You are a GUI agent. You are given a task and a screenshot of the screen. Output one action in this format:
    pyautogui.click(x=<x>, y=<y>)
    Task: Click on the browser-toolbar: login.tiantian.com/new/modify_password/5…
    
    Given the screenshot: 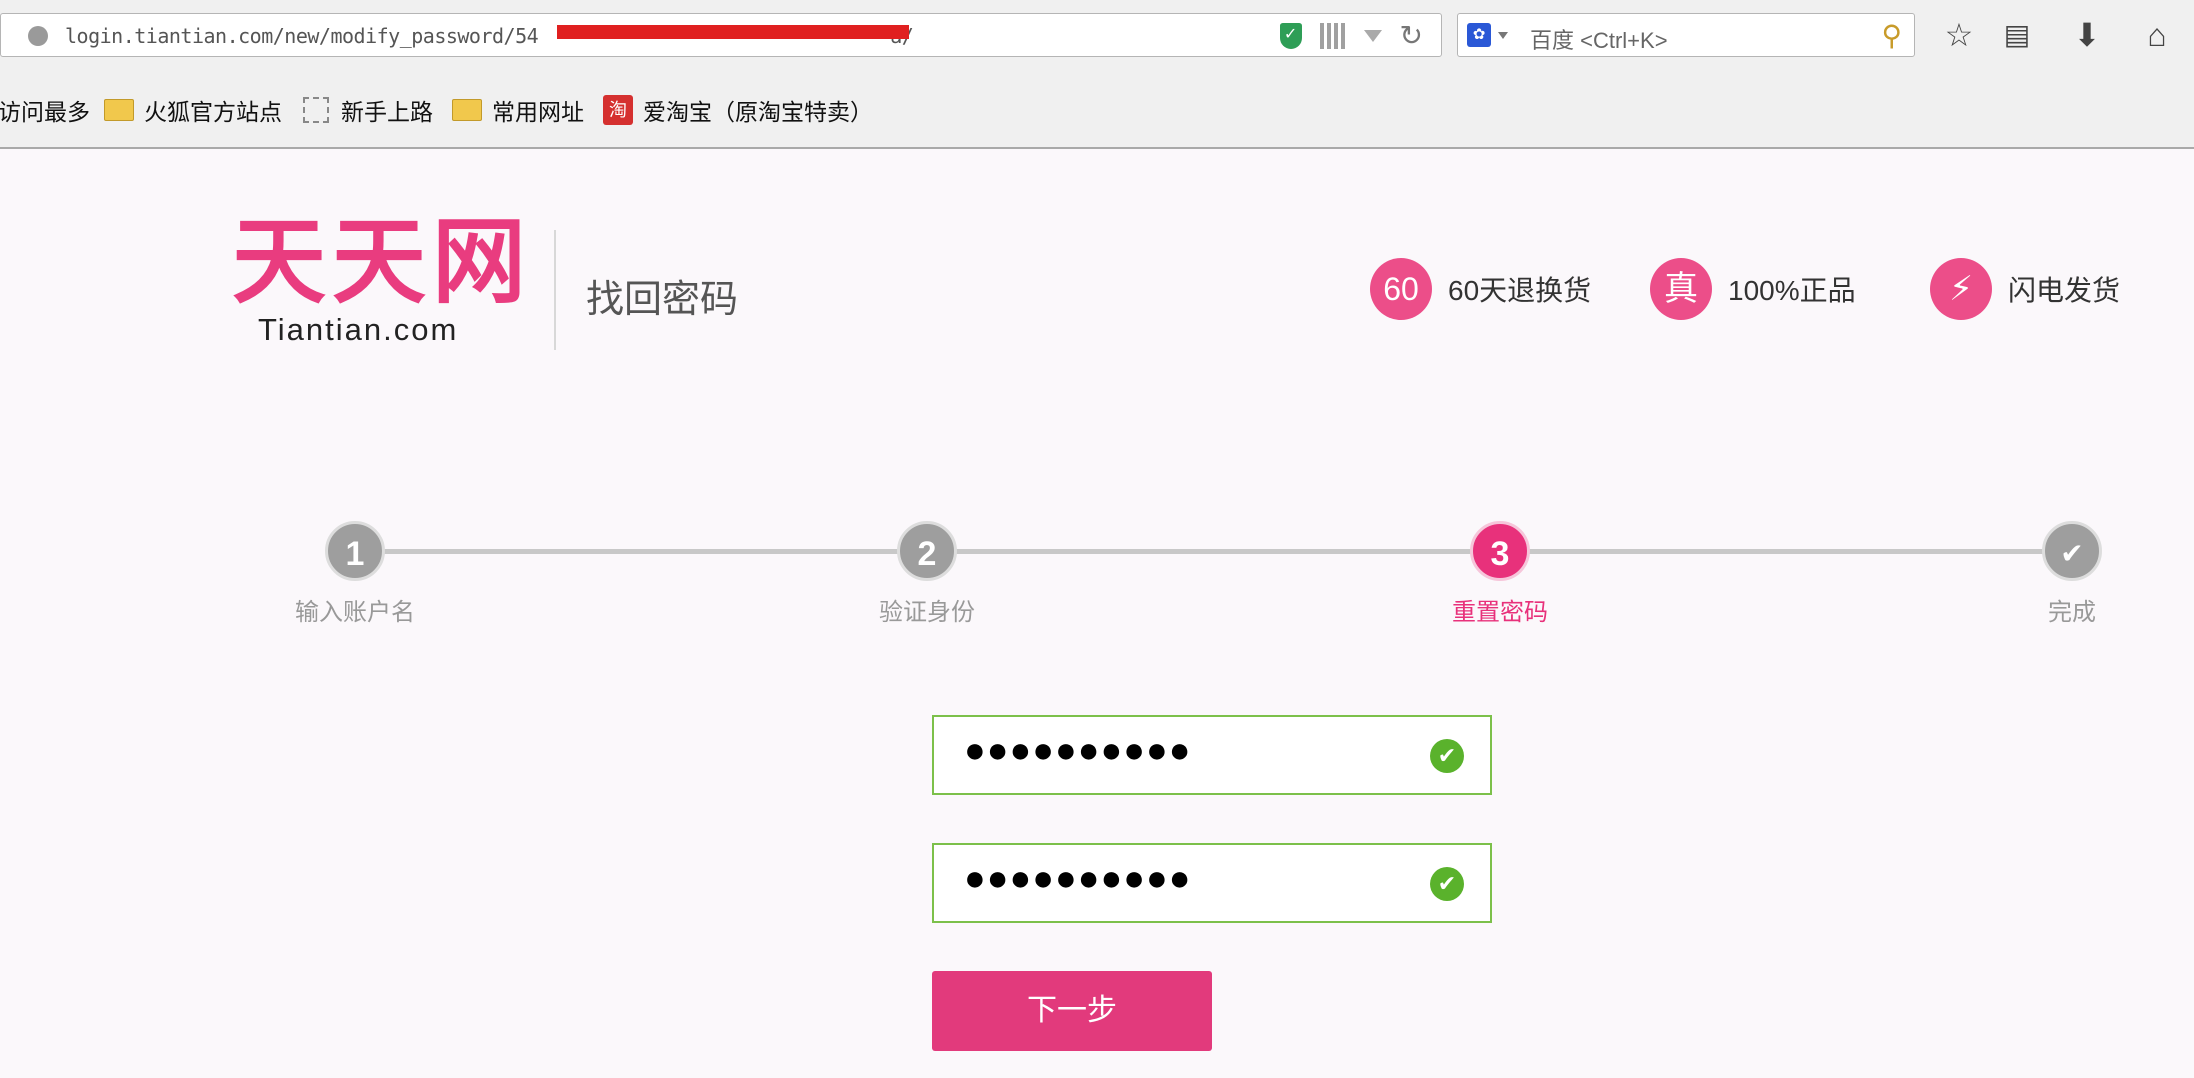 What is the action you would take?
    pyautogui.click(x=1097, y=36)
    